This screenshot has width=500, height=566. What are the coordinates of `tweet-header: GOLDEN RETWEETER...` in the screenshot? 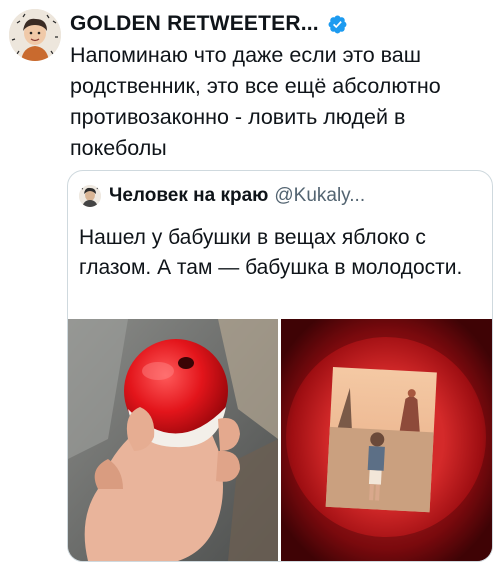 It's located at (280, 24).